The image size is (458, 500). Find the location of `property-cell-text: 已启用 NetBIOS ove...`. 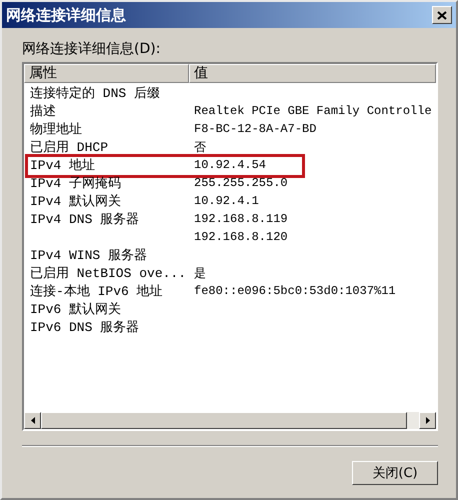

property-cell-text: 已启用 NetBIOS ove... is located at coordinates (108, 273).